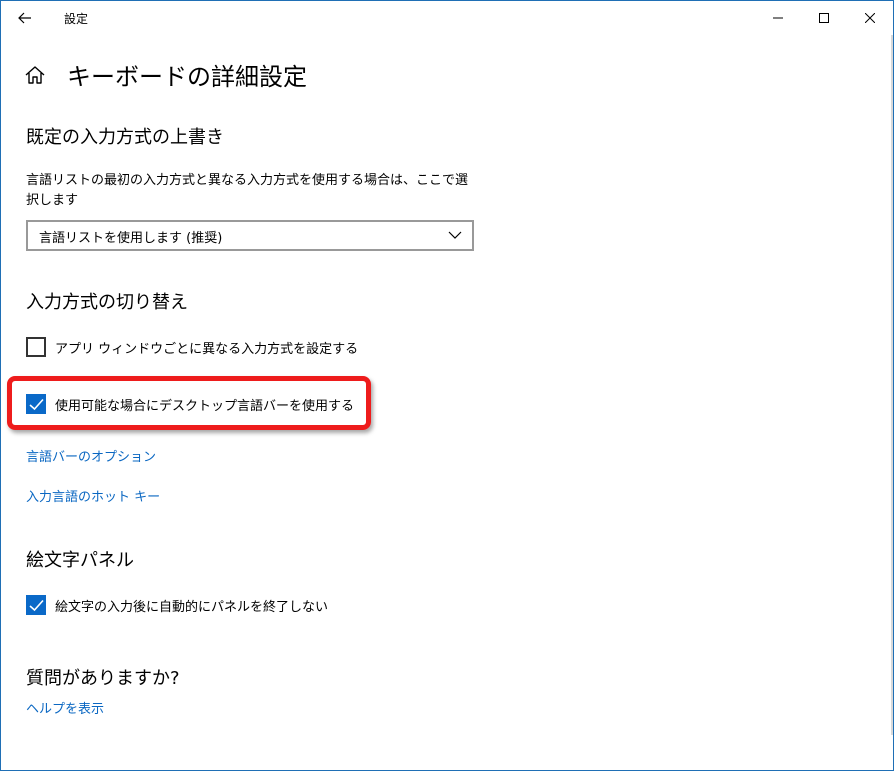 This screenshot has width=894, height=771. Describe the element at coordinates (455, 235) in the screenshot. I see `chevron-down-icon` at that location.